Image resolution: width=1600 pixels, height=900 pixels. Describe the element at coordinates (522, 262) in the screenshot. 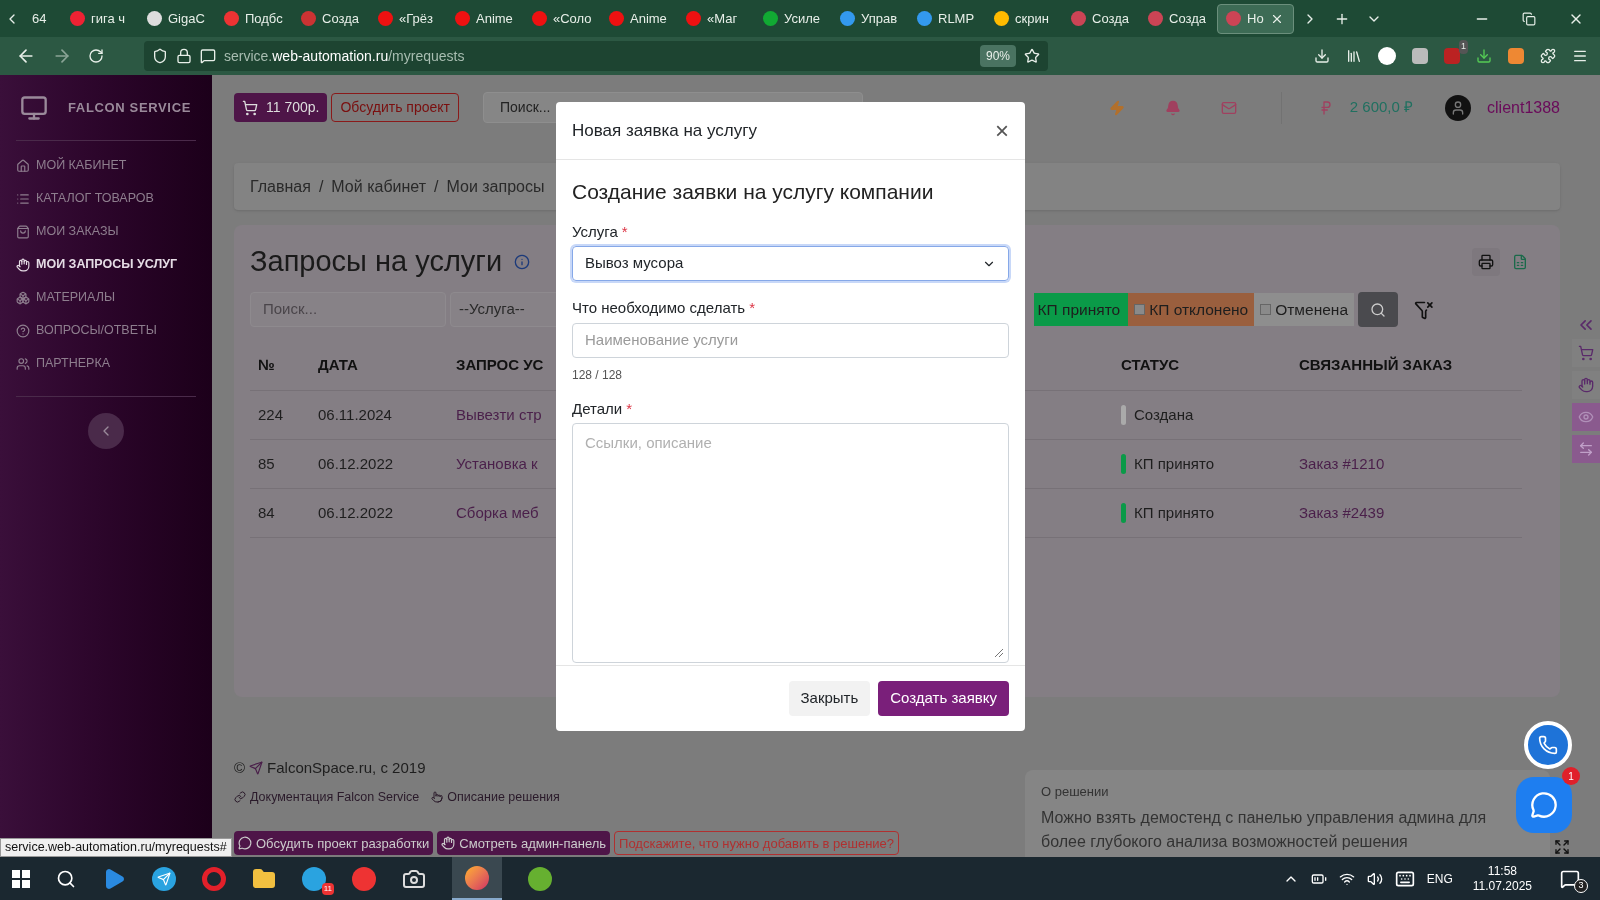

I see `info-icon` at that location.